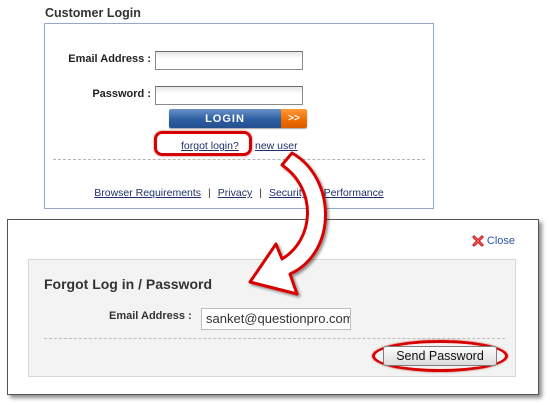  What do you see at coordinates (229, 95) in the screenshot?
I see `password-input` at bounding box center [229, 95].